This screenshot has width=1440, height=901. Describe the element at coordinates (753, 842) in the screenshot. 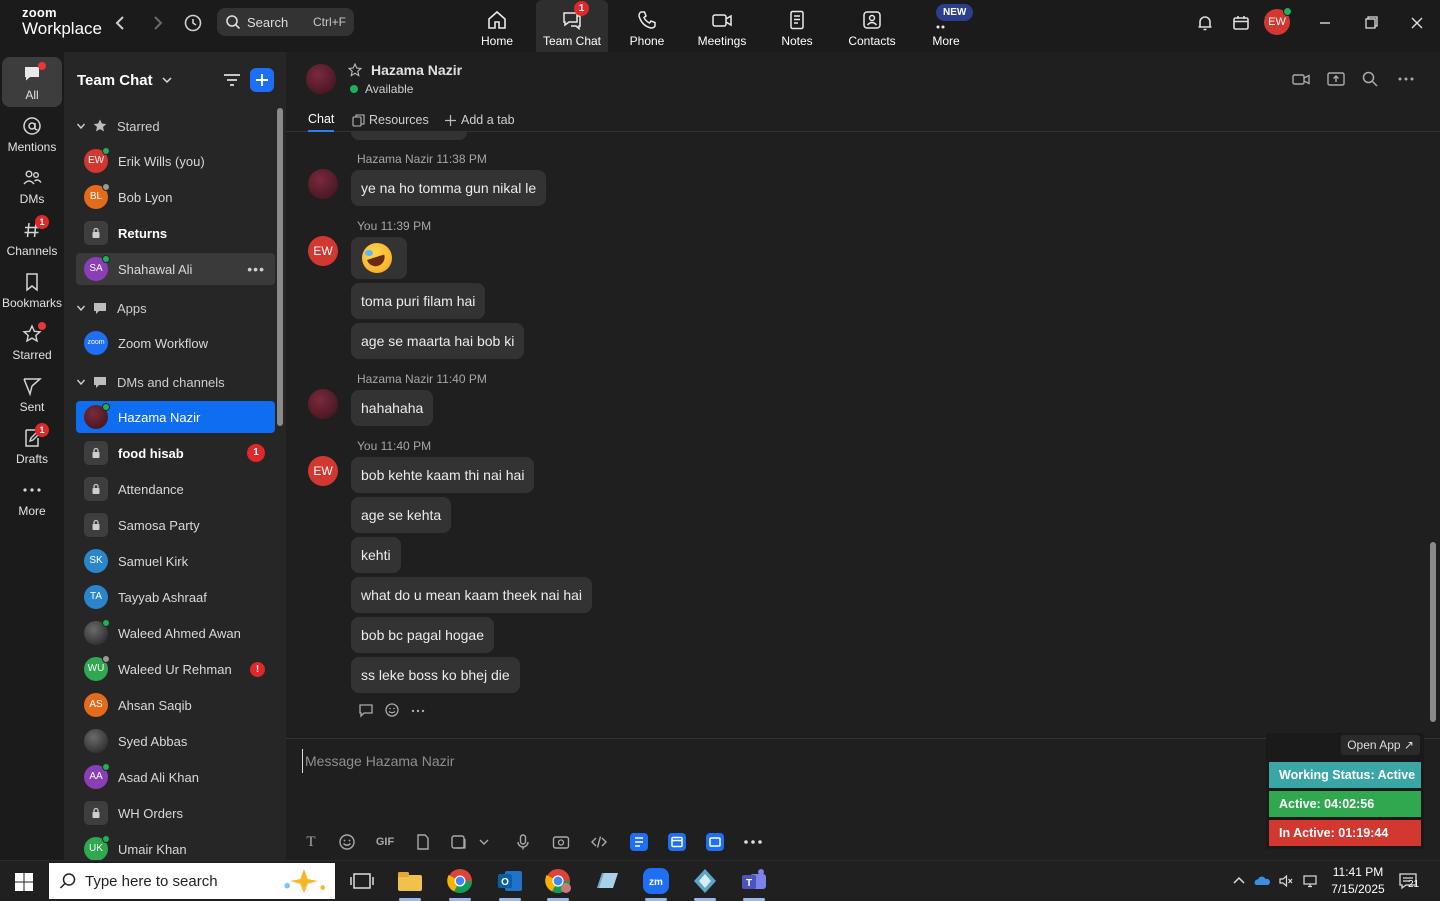

I see `more-tools-icon` at that location.